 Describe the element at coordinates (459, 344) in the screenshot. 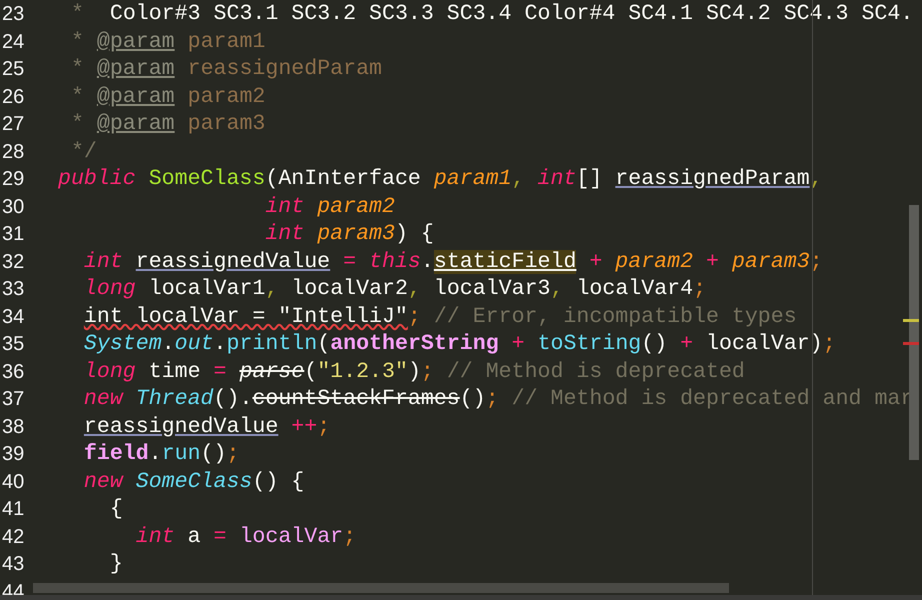

I see `code-line: System.out.println(anotherString + toString() + localVar);` at that location.